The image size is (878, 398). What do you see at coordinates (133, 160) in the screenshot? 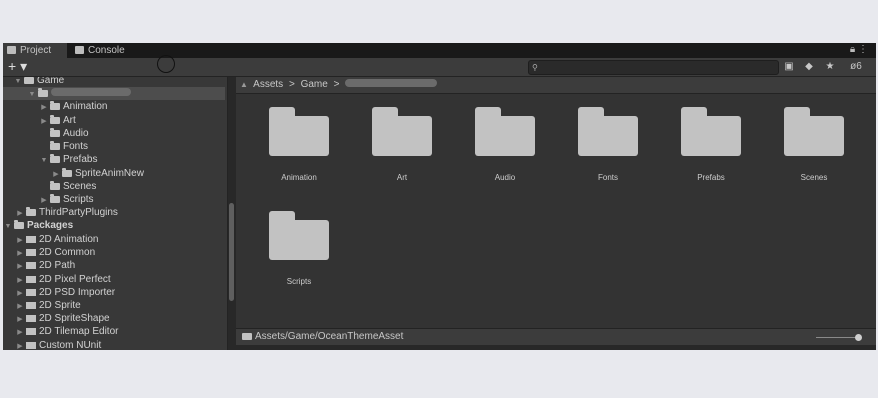
I see `tree-item-prefabs: ▼ Prefabs` at bounding box center [133, 160].